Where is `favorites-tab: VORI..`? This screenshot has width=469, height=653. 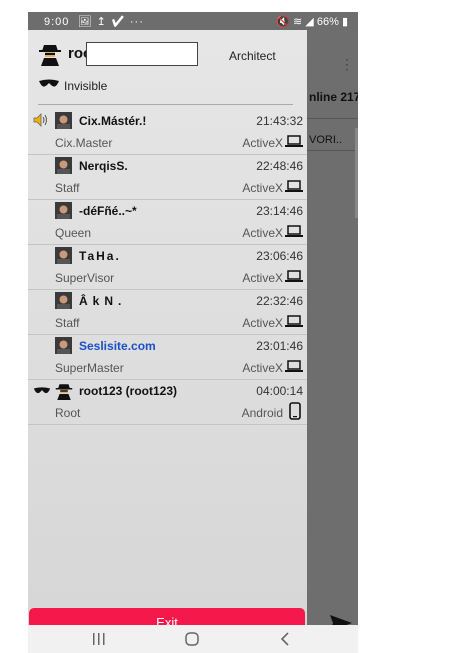
favorites-tab: VORI.. is located at coordinates (325, 140).